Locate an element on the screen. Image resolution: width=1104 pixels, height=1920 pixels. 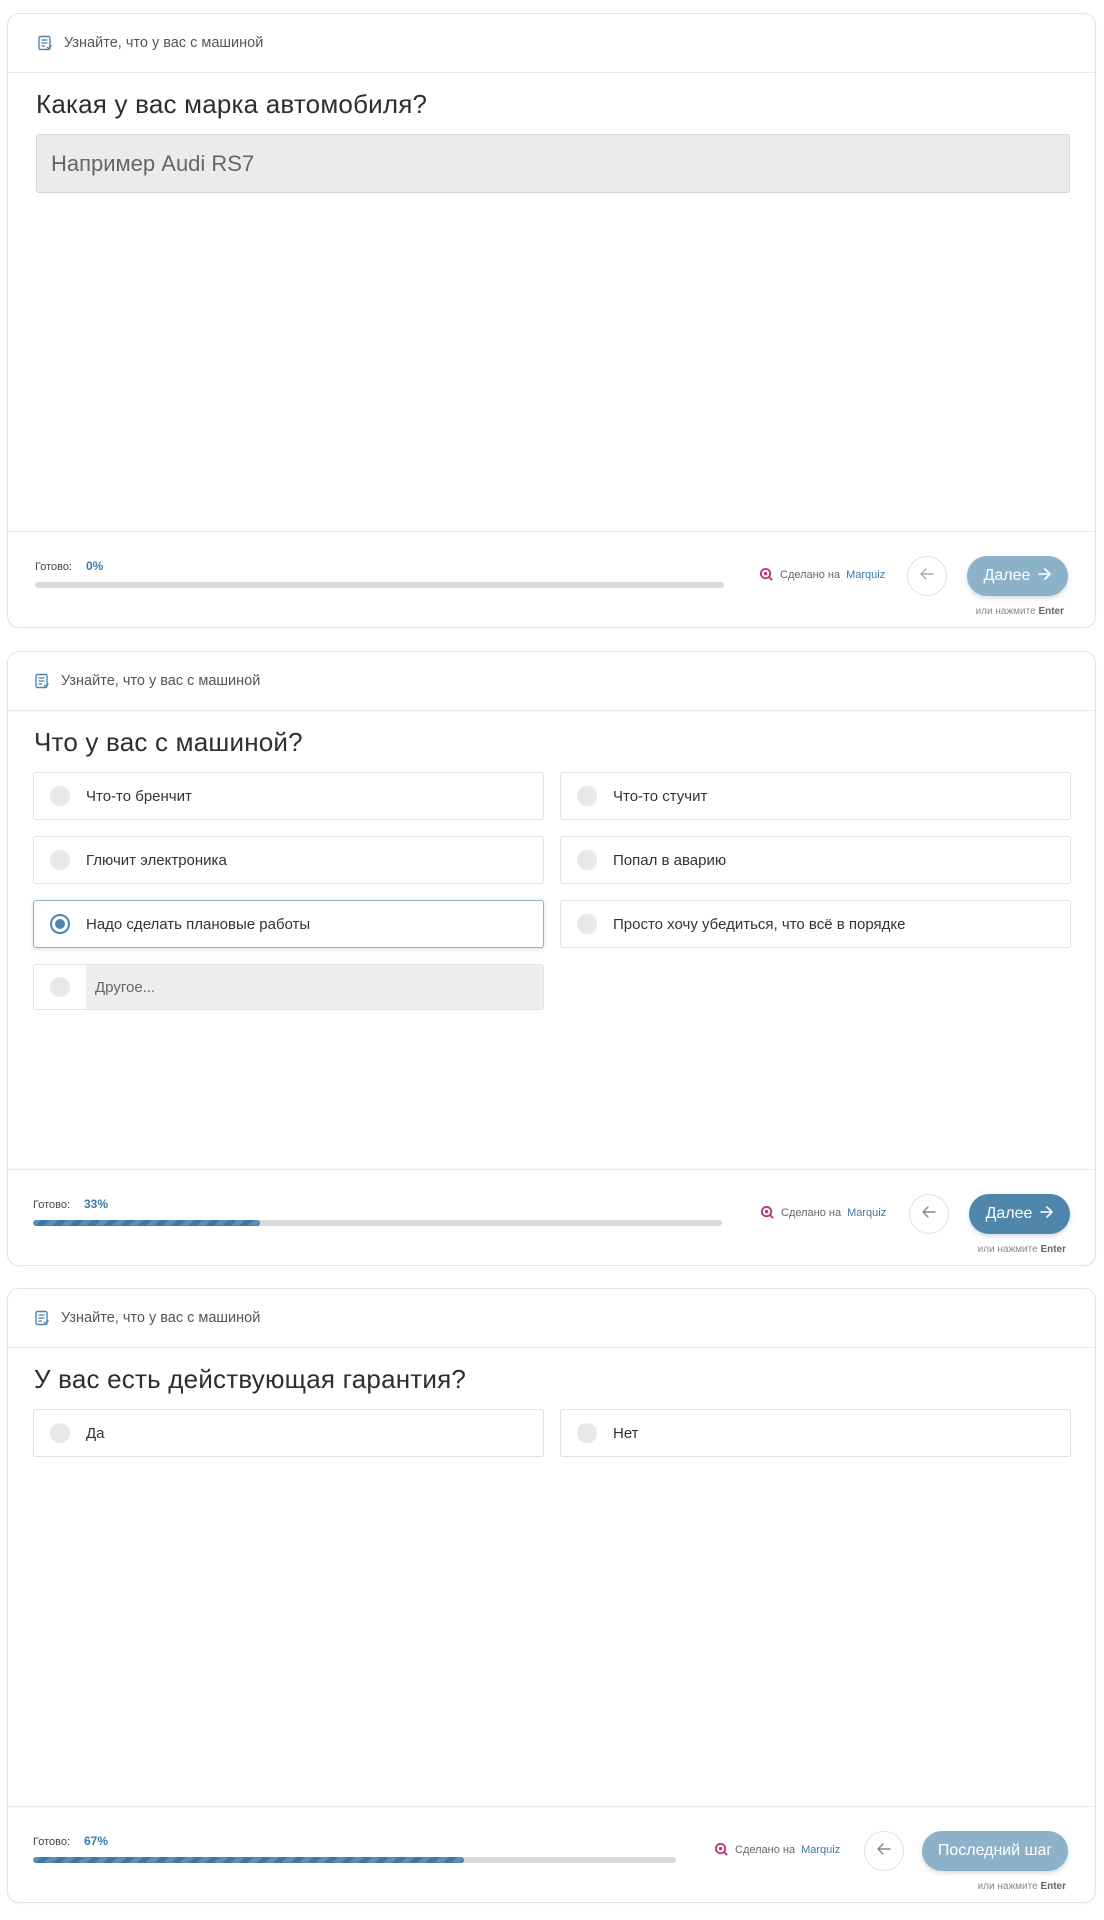
option-accident: Попал в аварию is located at coordinates (815, 860).